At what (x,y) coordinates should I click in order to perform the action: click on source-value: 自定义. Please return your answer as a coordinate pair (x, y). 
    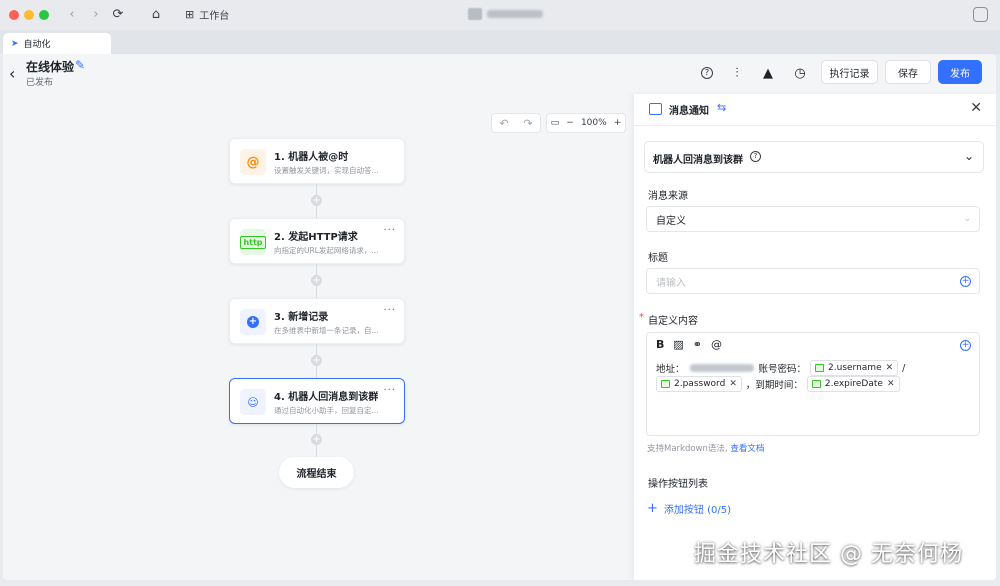
    Looking at the image, I should click on (671, 221).